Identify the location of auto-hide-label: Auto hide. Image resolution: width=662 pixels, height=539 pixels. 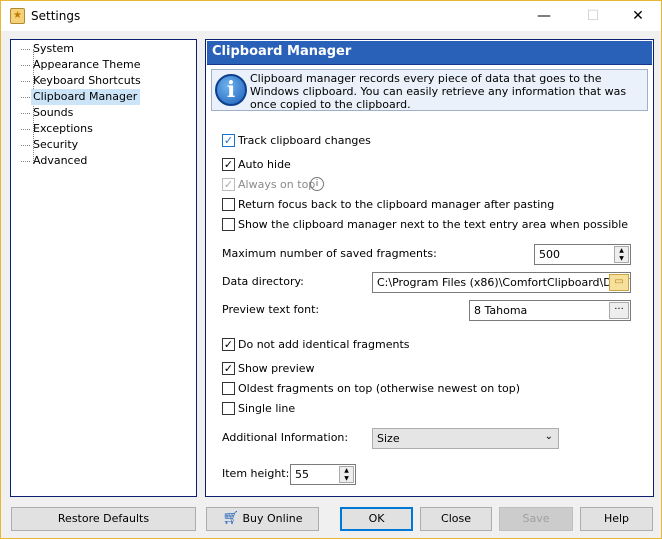
(264, 164).